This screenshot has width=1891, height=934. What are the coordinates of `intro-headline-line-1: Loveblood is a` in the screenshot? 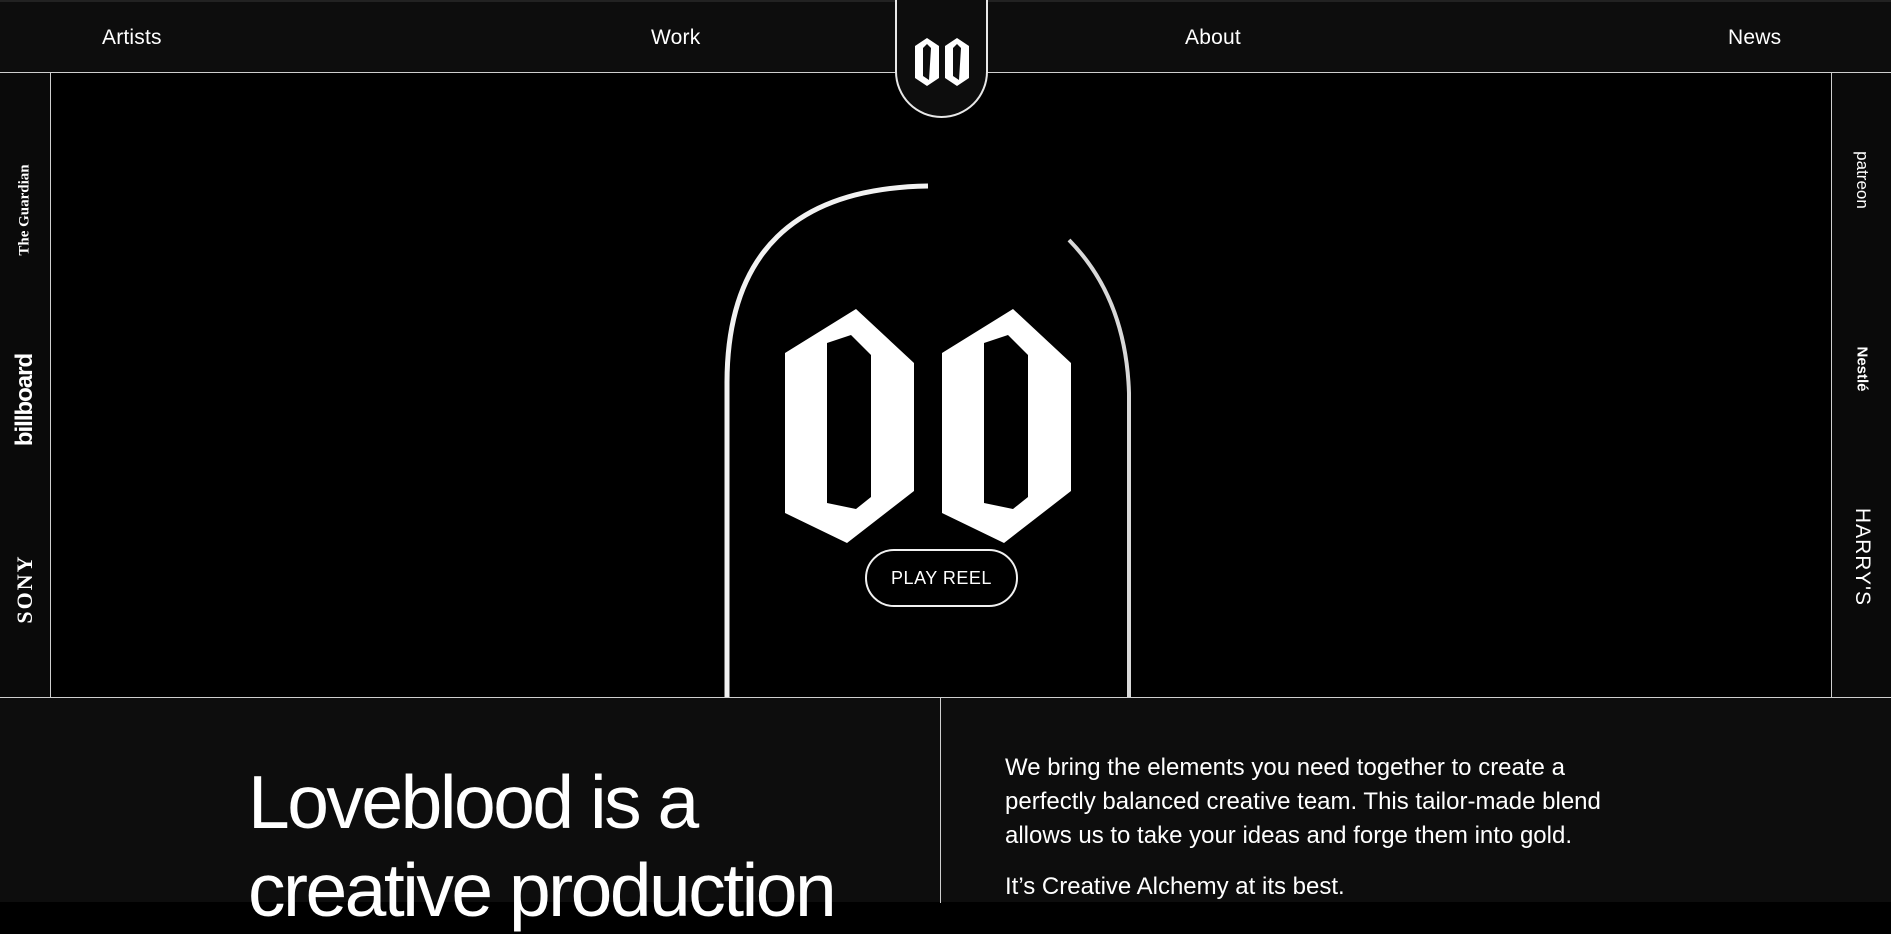 It's located at (473, 802).